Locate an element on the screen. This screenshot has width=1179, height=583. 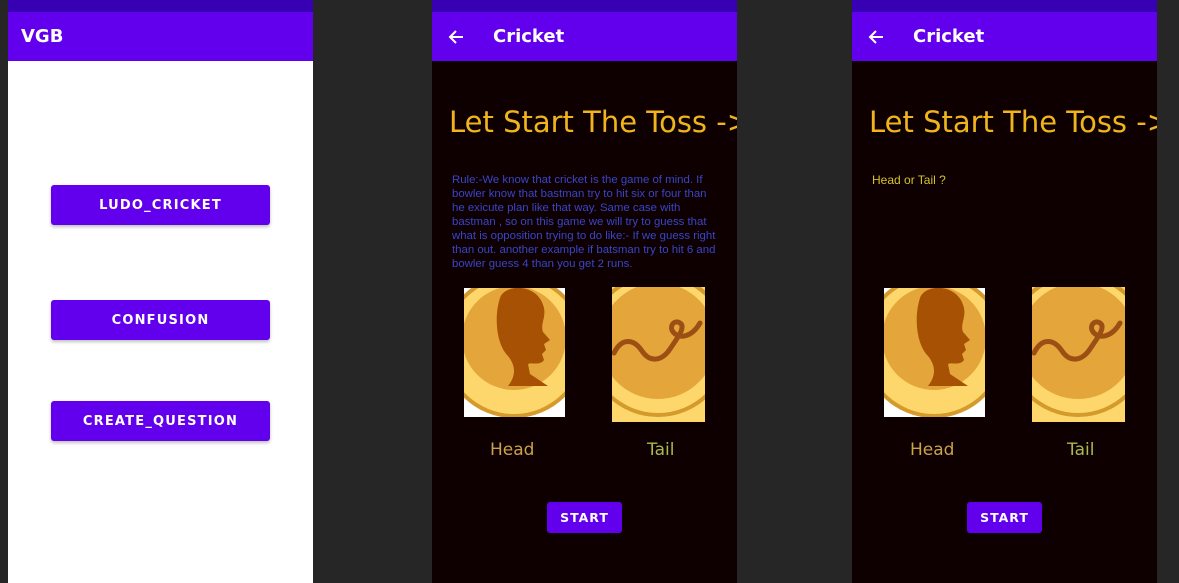
ludo-cricket-button: LUDO_CRICKET is located at coordinates (160, 205).